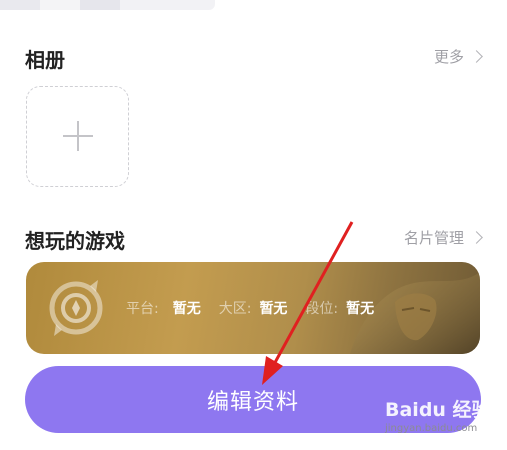 Image resolution: width=507 pixels, height=450 pixels. I want to click on blurred-header-remnant, so click(107, 5).